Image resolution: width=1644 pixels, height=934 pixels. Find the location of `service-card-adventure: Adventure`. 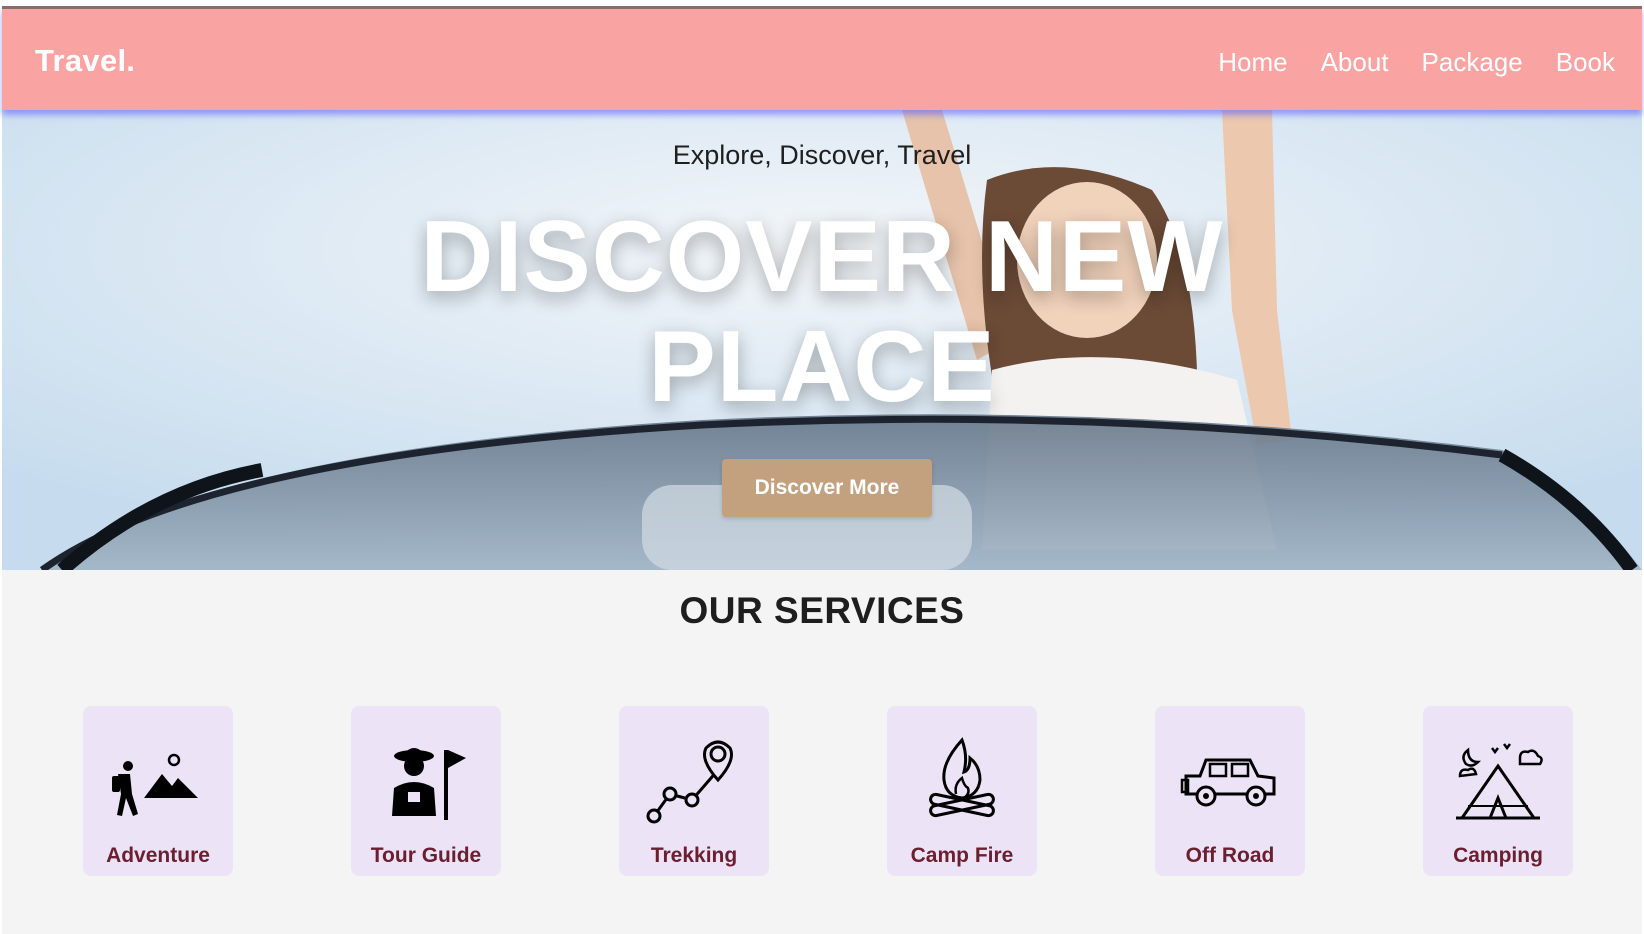

service-card-adventure: Adventure is located at coordinates (158, 791).